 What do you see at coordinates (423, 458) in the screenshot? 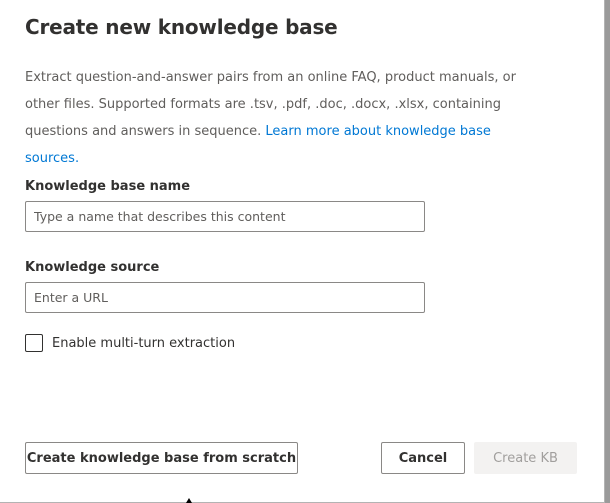
I see `cancel-button: Cancel` at bounding box center [423, 458].